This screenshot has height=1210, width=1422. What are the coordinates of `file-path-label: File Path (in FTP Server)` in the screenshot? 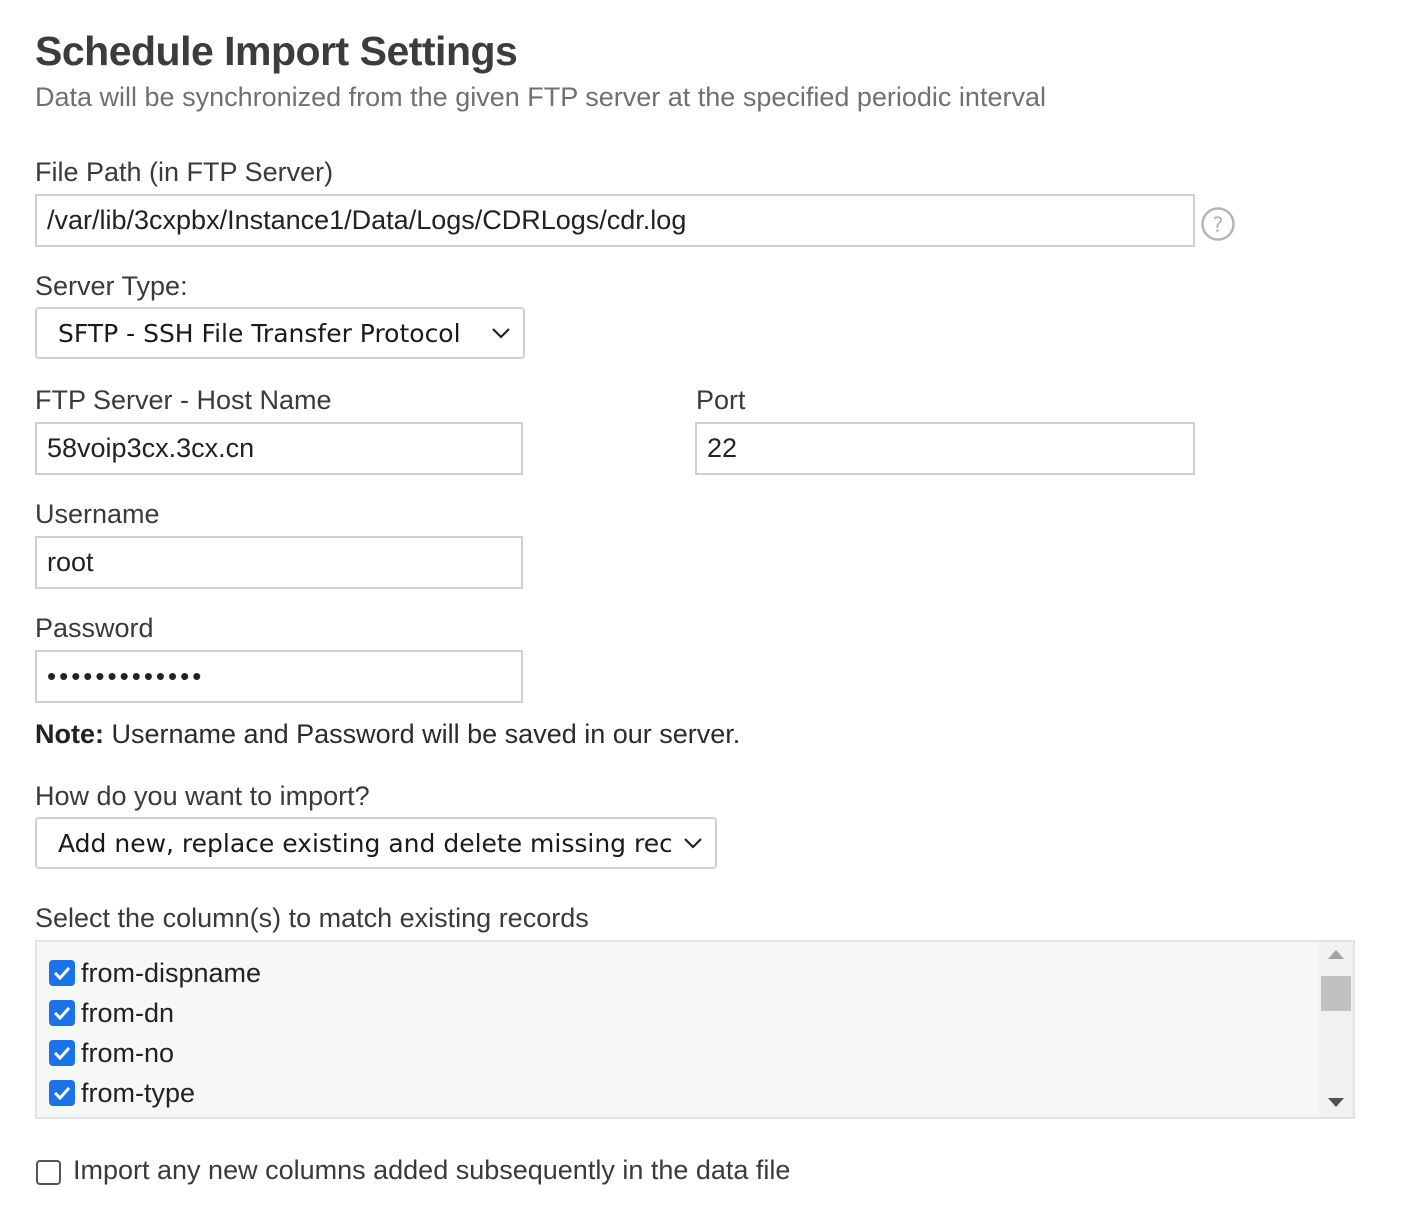 It's located at (184, 172).